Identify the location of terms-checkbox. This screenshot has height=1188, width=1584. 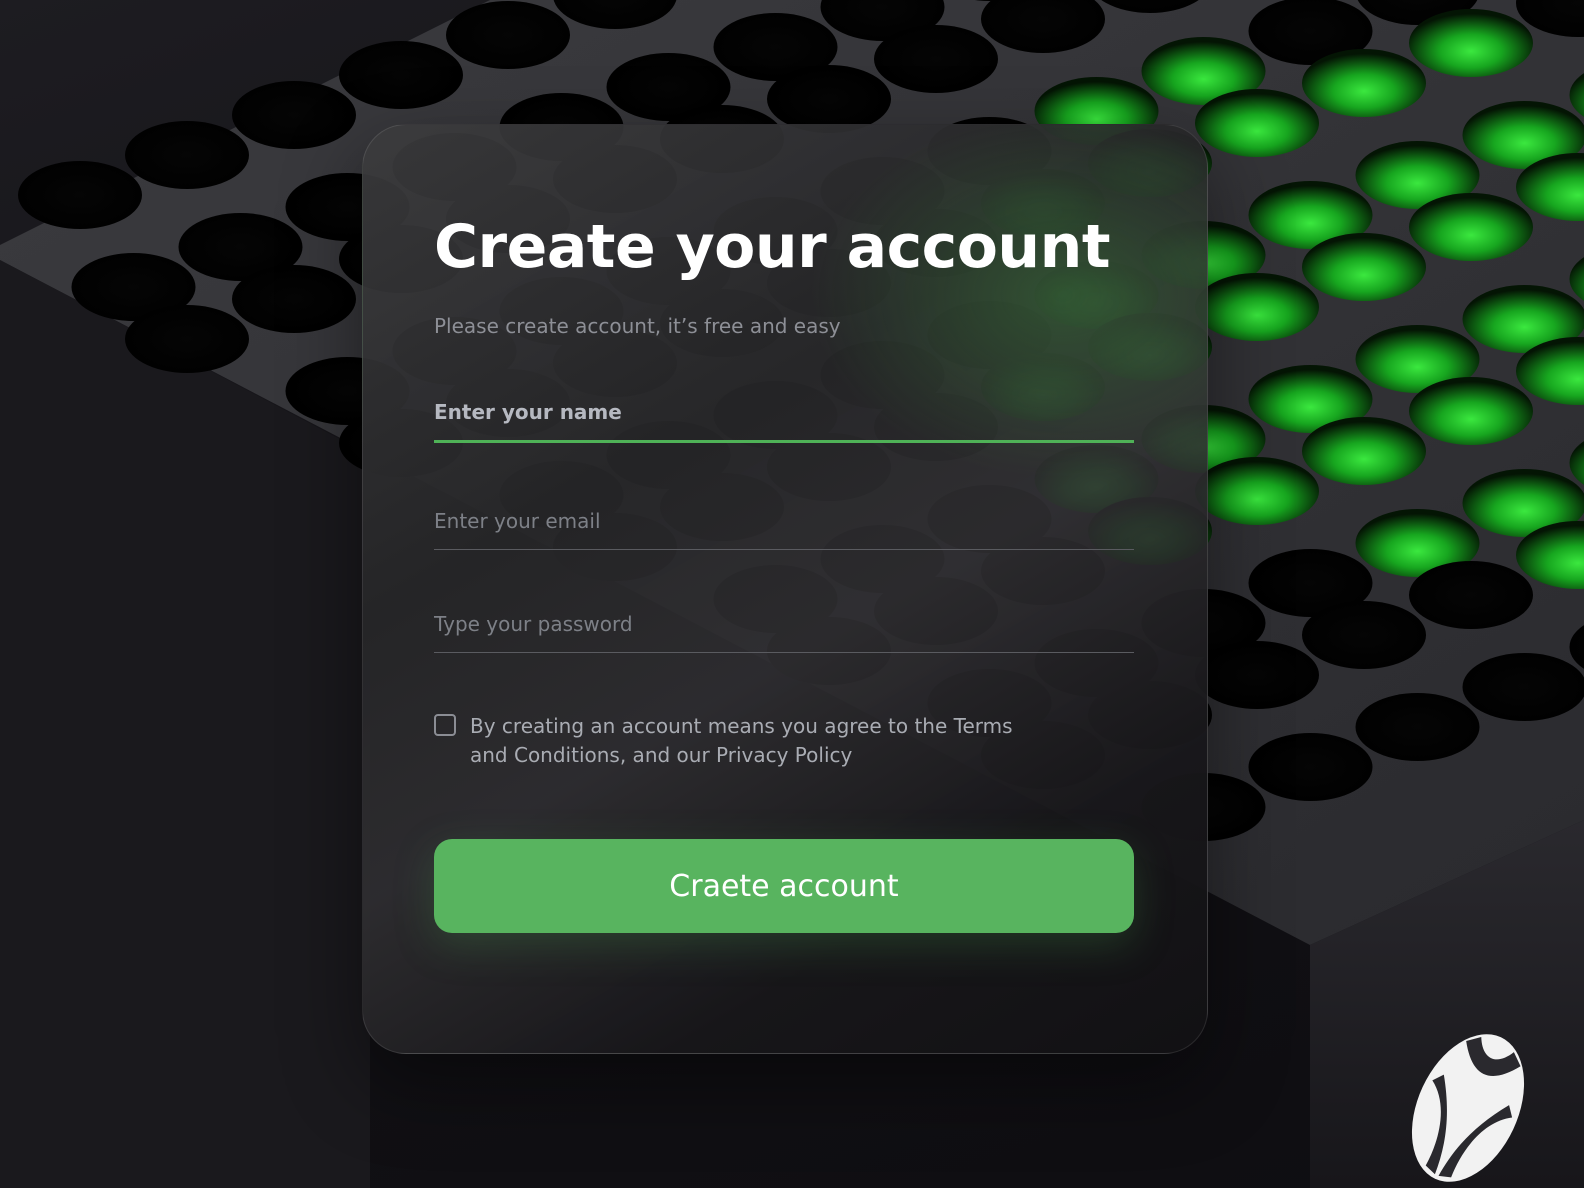
(445, 725).